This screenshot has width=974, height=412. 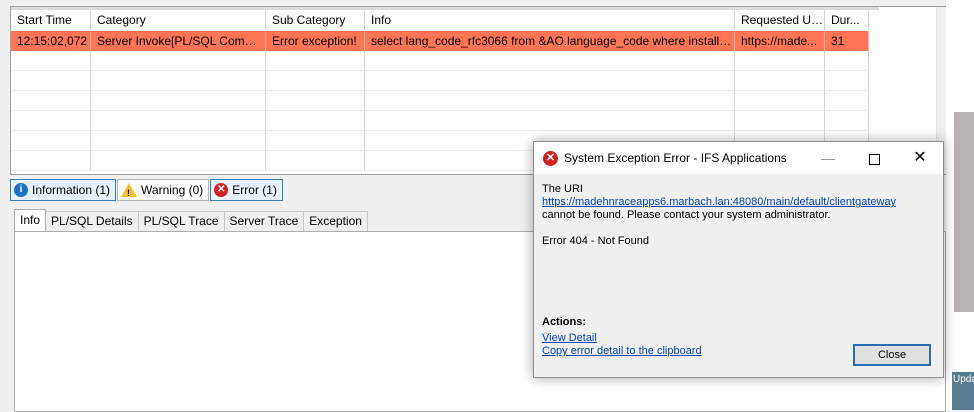 I want to click on background-thumbnail, so click(x=964, y=212).